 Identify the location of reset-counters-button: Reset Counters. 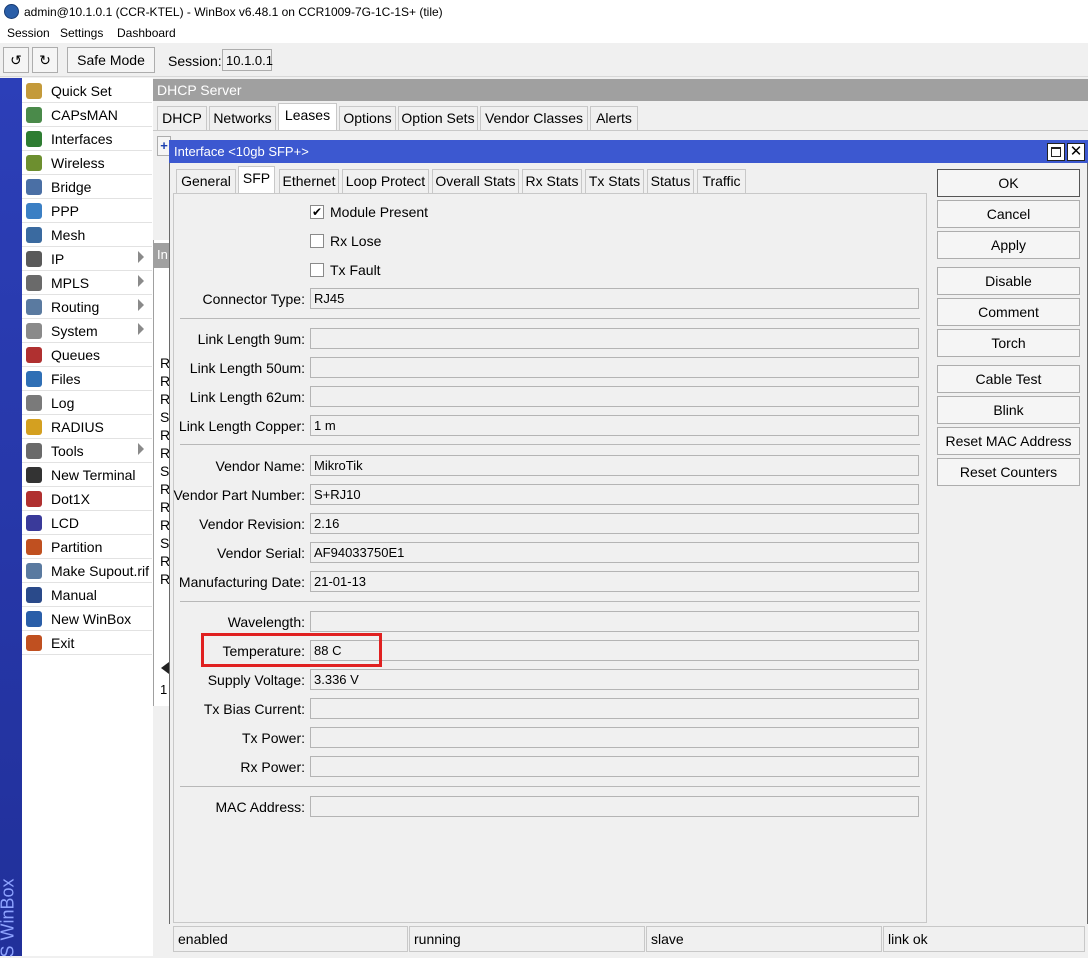
(1008, 472).